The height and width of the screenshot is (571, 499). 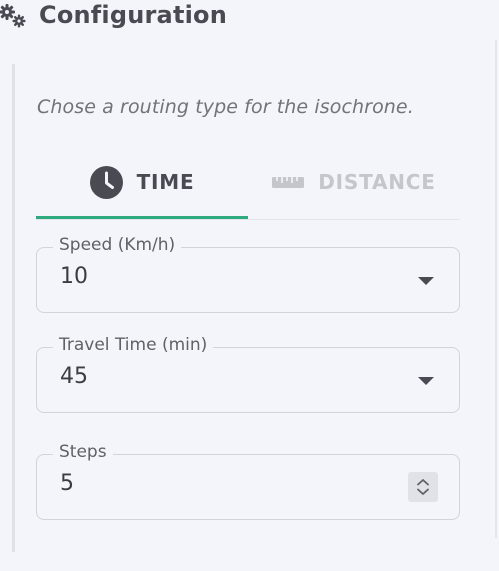 What do you see at coordinates (133, 345) in the screenshot?
I see `travel-time-label: Travel Time (min)` at bounding box center [133, 345].